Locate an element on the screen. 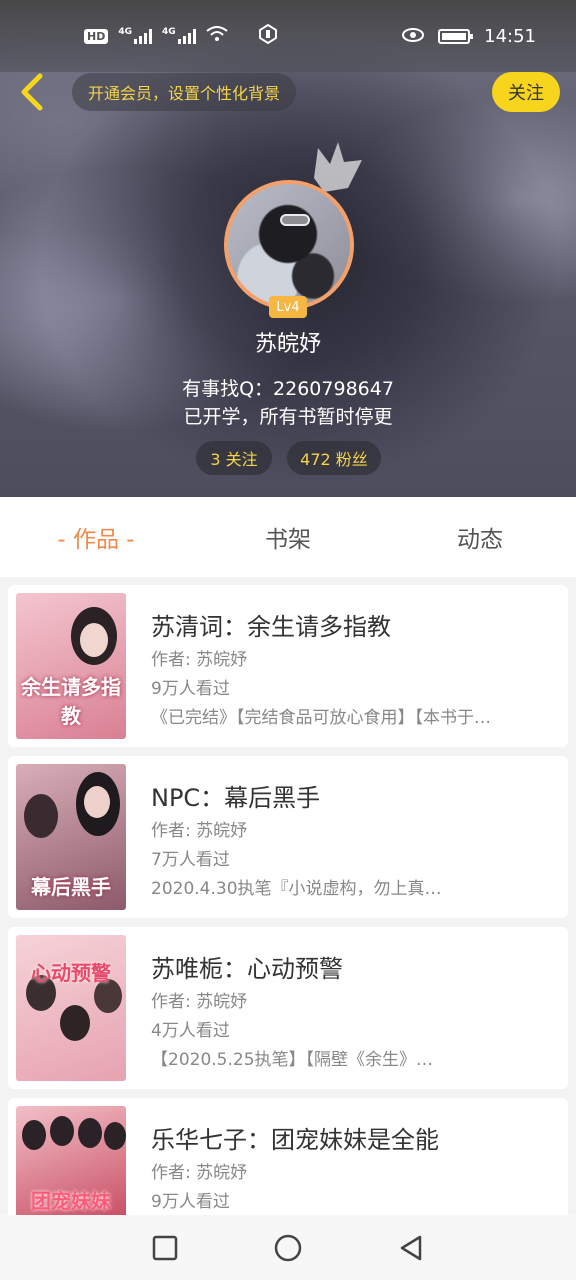 The image size is (576, 1280). hand-icon is located at coordinates (268, 35).